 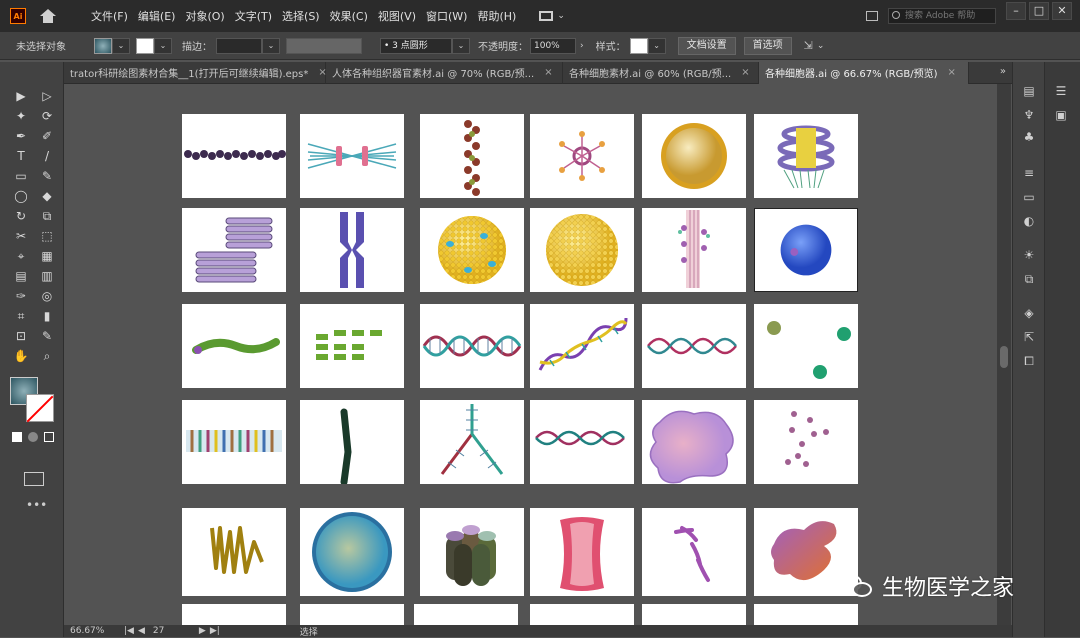 I want to click on scrollbar-thumb, so click(x=1004, y=357).